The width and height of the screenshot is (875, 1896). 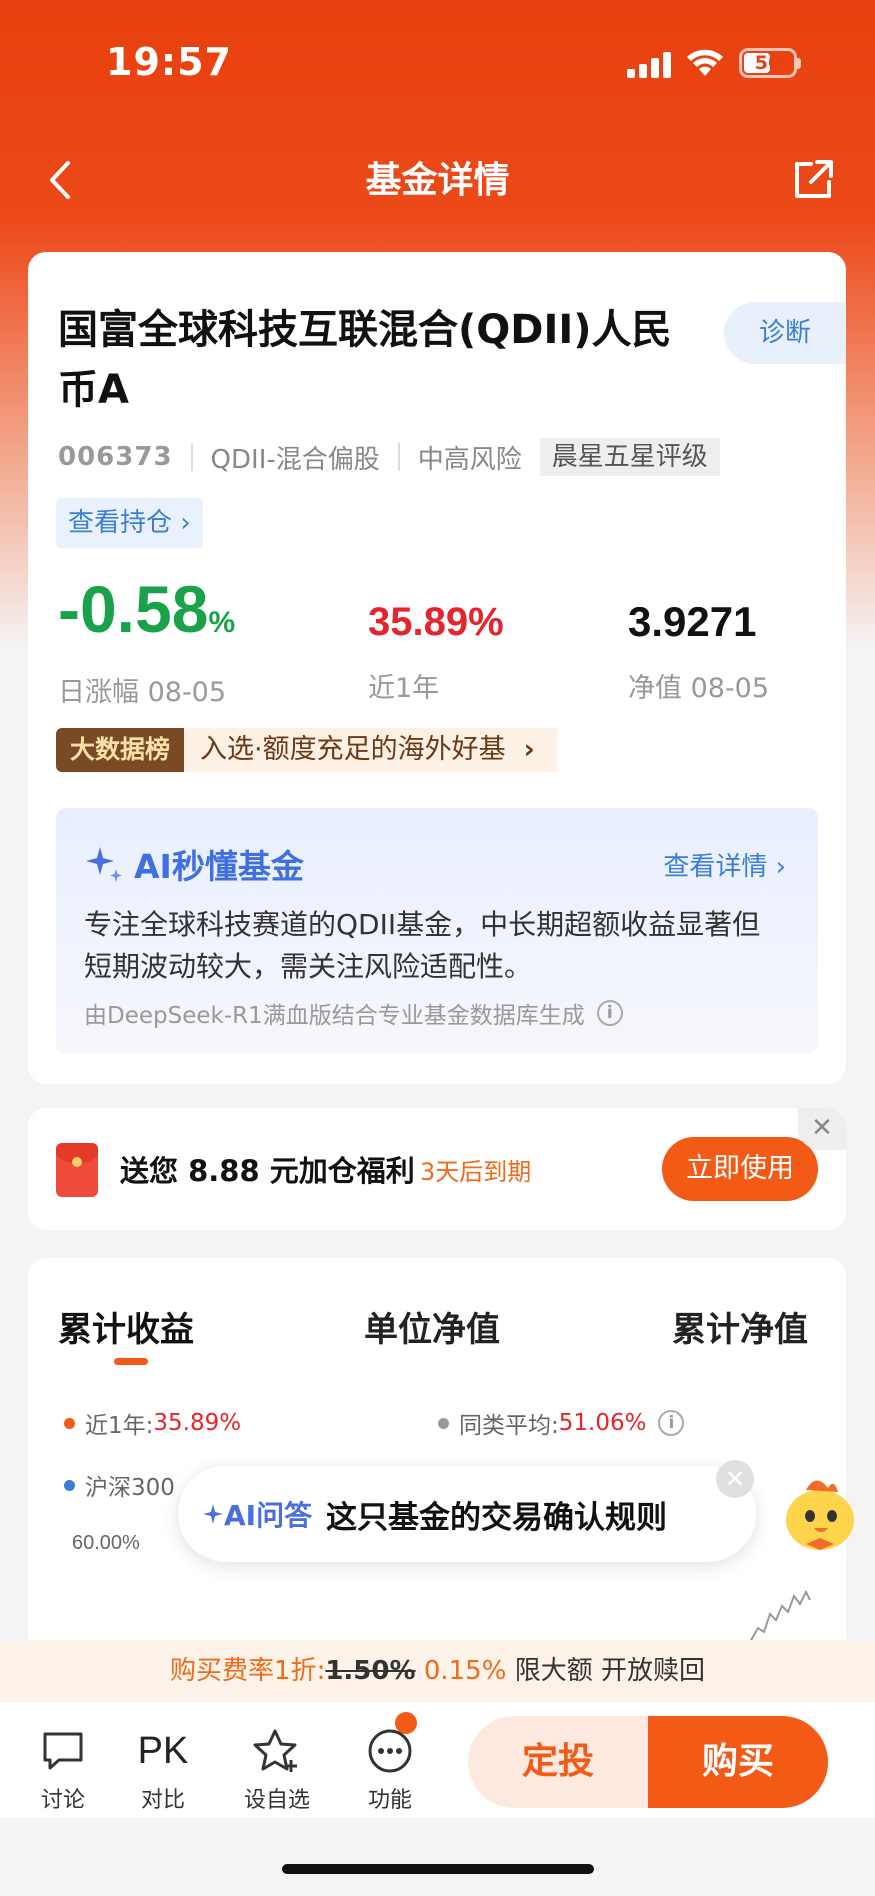 I want to click on active-tab-indicator, so click(x=131, y=1361).